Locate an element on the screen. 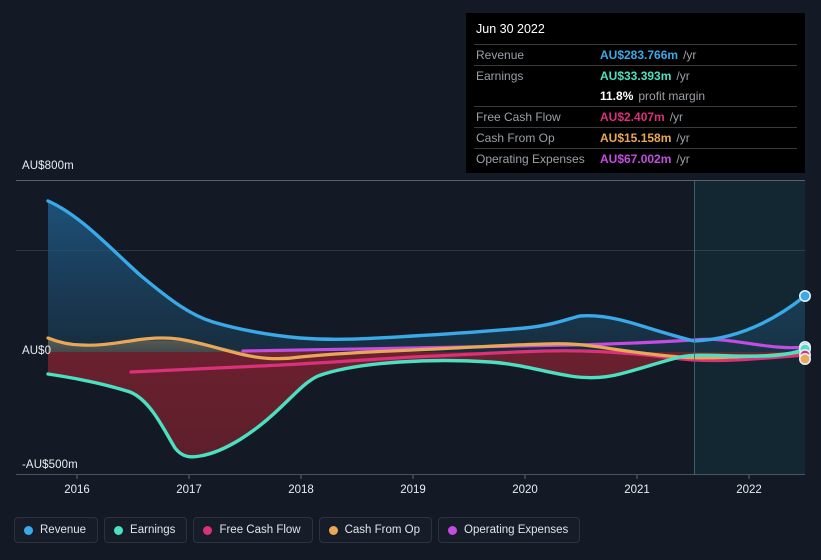 This screenshot has width=821, height=560. tooltip-label-revenue: Revenue is located at coordinates (500, 55).